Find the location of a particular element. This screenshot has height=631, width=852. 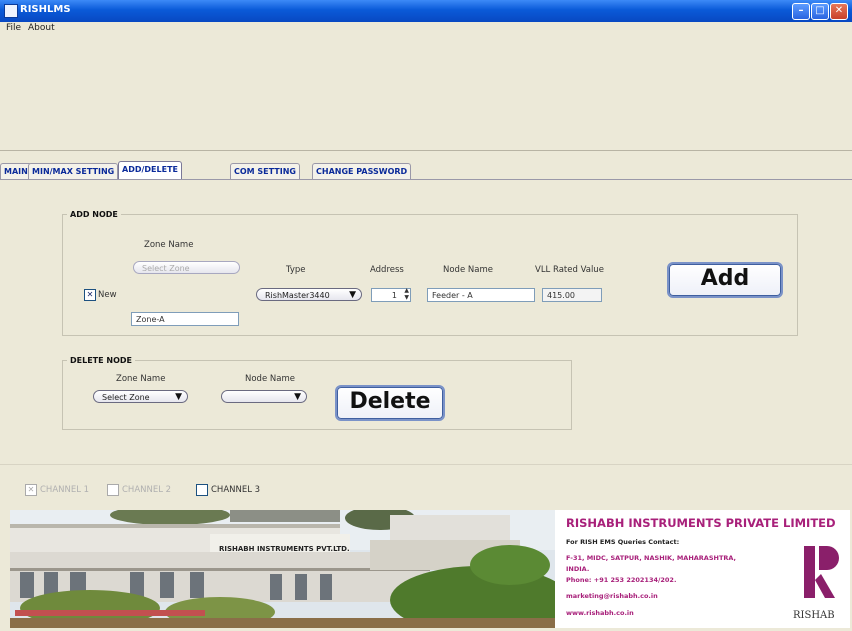

address-value: 1 is located at coordinates (394, 295).